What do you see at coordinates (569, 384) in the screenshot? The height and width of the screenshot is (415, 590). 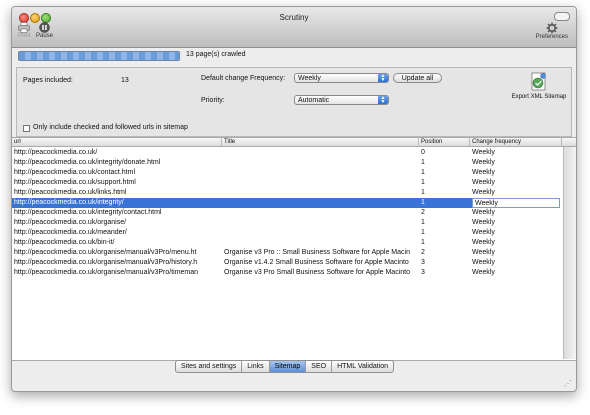 I see `resize-grip-icon: ⋰` at bounding box center [569, 384].